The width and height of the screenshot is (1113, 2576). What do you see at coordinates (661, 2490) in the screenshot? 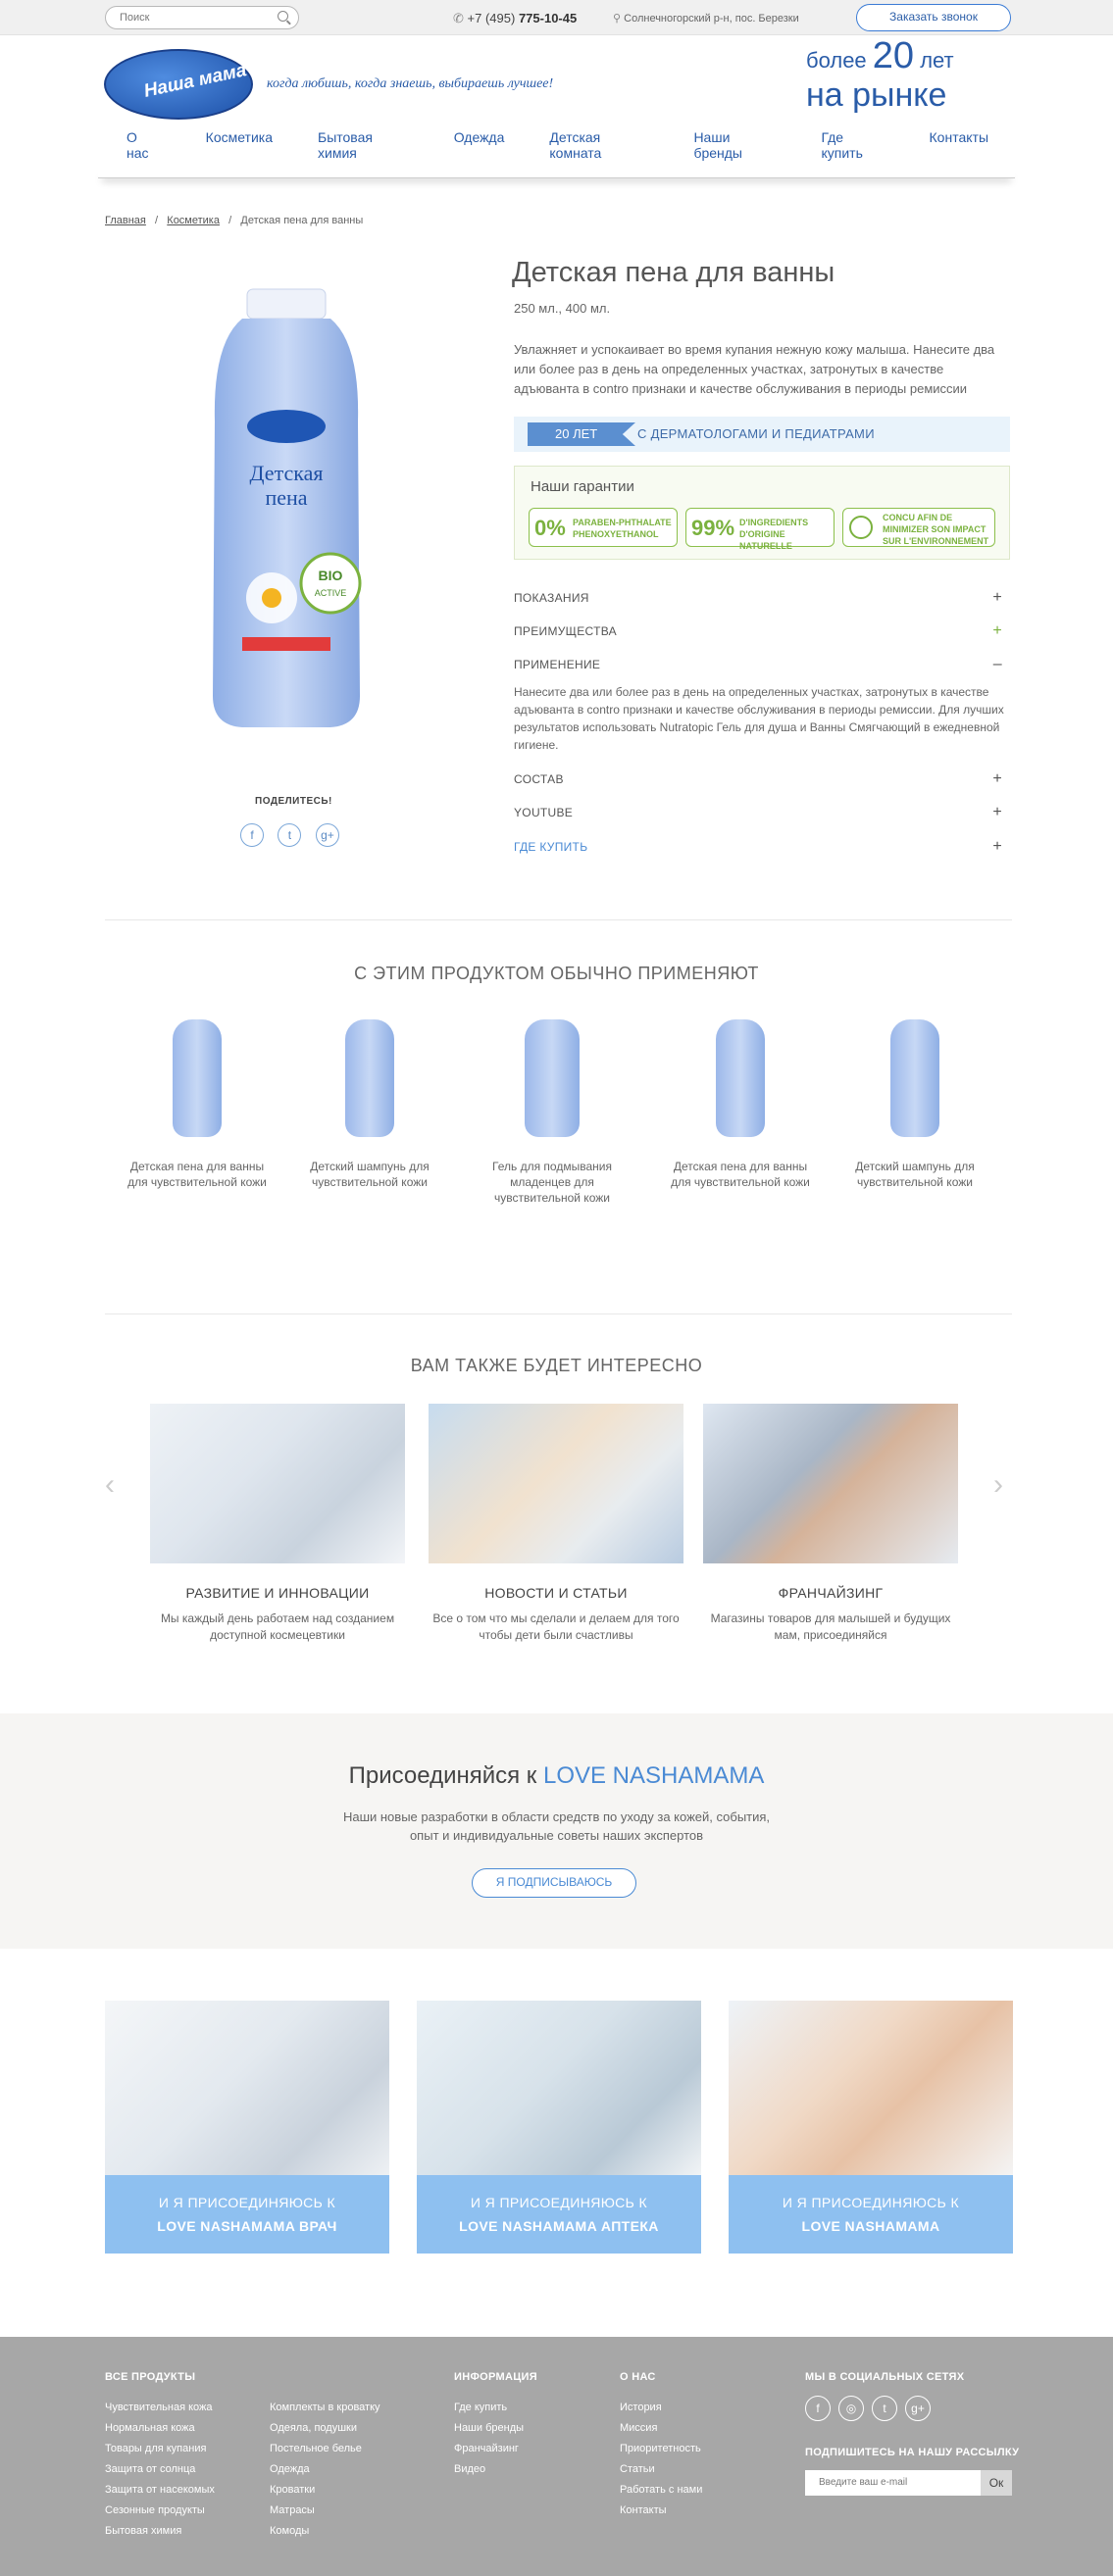
I see `footer-link: Работать с нами` at bounding box center [661, 2490].